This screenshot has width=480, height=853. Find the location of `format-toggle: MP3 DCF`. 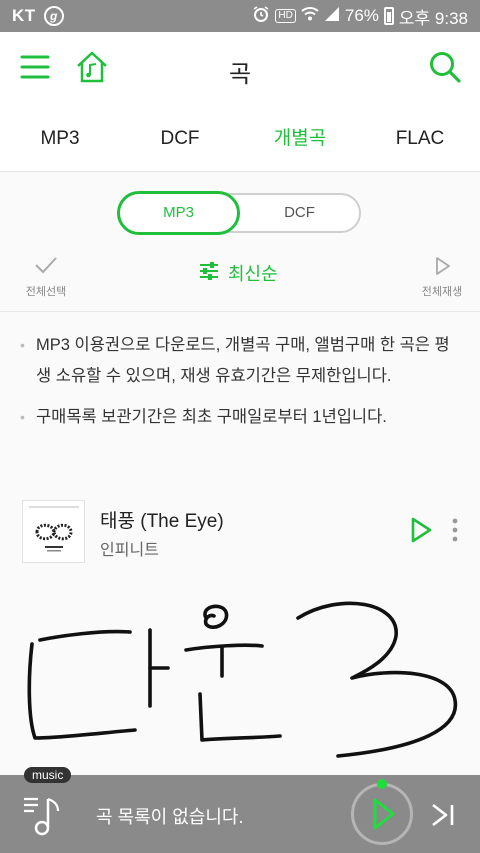

format-toggle: MP3 DCF is located at coordinates (239, 213).